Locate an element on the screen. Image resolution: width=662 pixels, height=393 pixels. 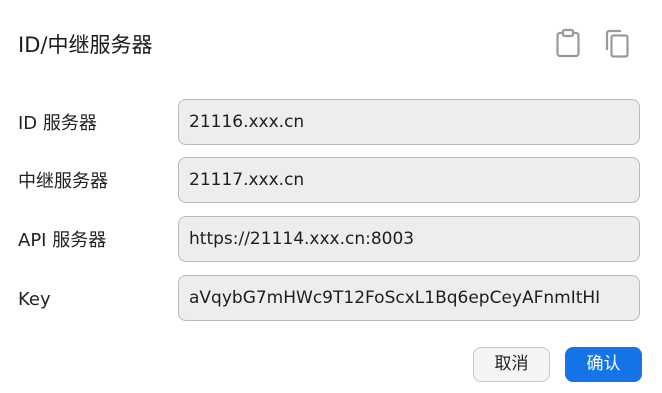
api-server-input is located at coordinates (409, 239).